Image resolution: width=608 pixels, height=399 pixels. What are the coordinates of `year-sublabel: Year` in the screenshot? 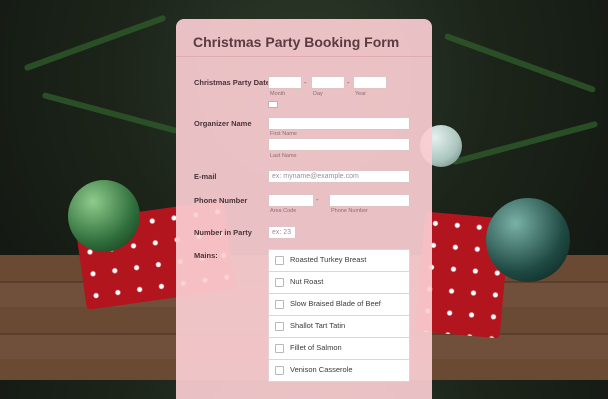 It's located at (361, 94).